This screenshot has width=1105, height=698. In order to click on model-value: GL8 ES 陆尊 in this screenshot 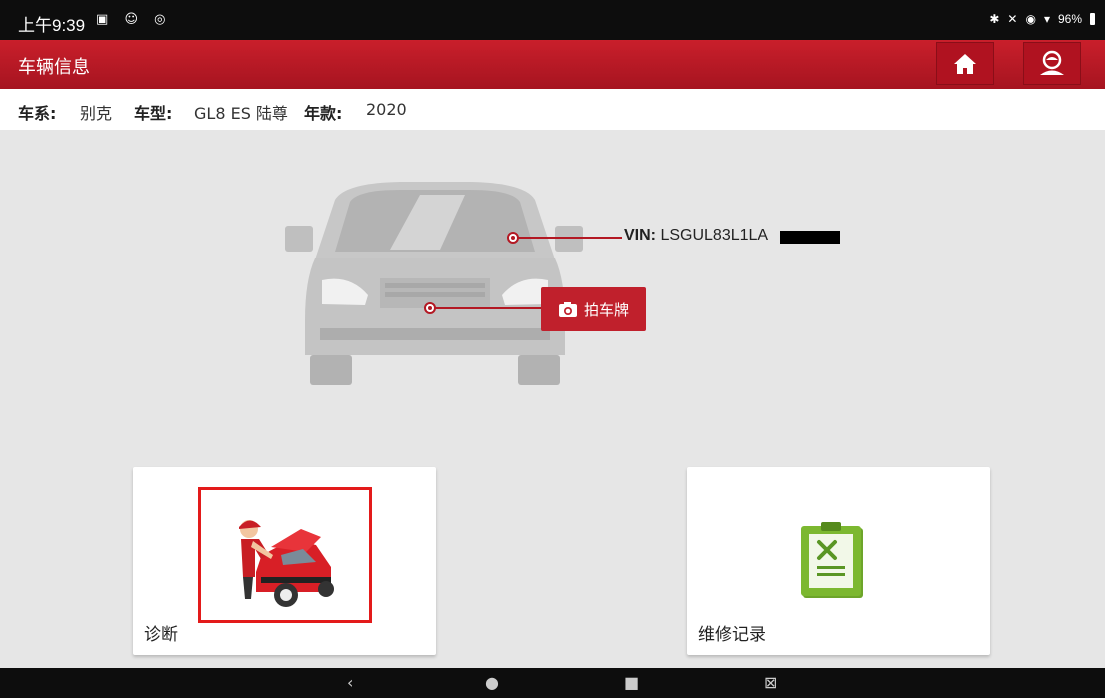, I will do `click(241, 113)`.